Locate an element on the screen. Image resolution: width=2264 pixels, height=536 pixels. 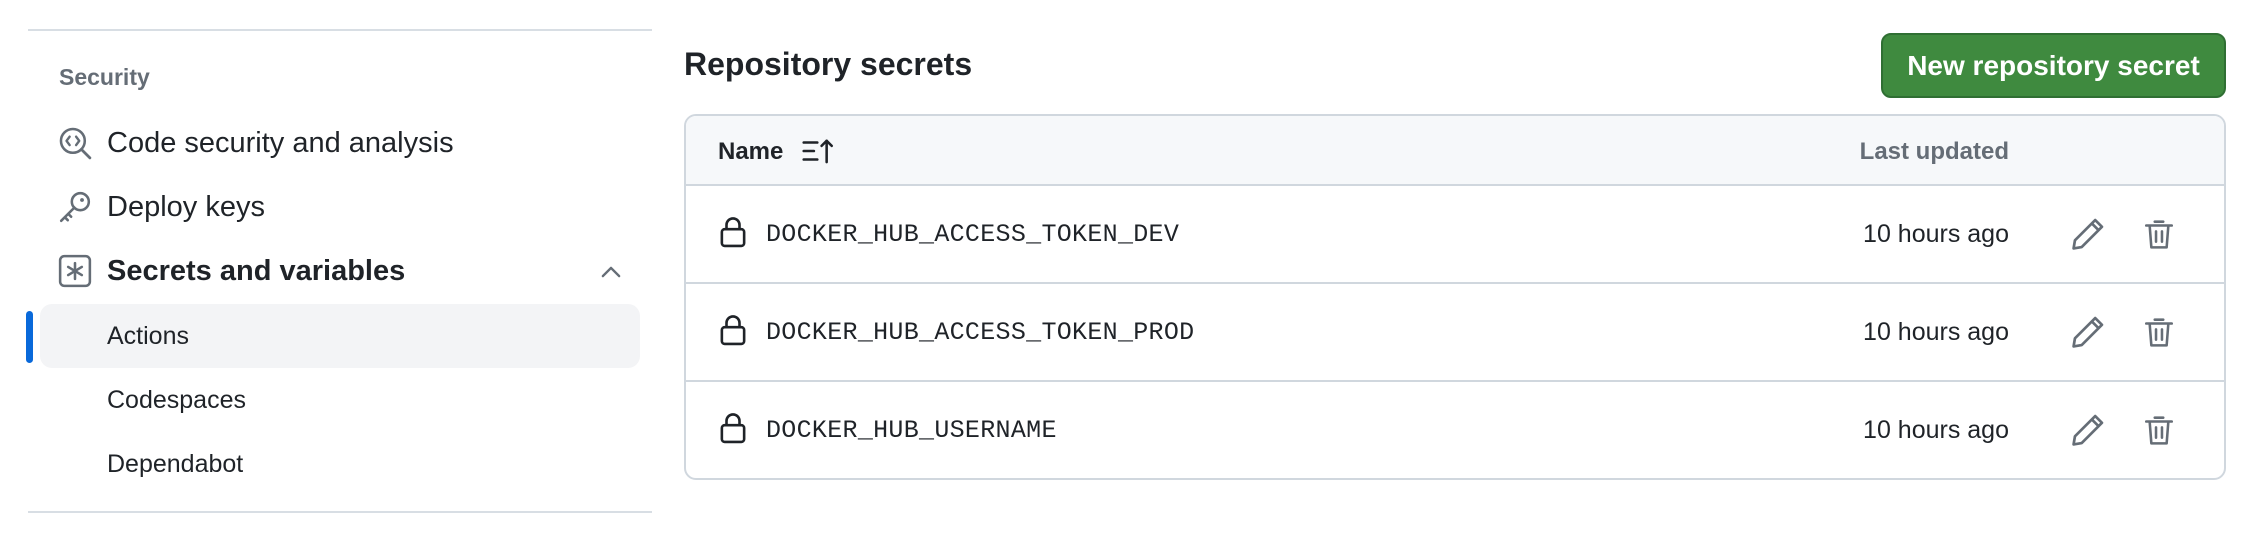
sidebar-section-title: Security is located at coordinates (104, 77).